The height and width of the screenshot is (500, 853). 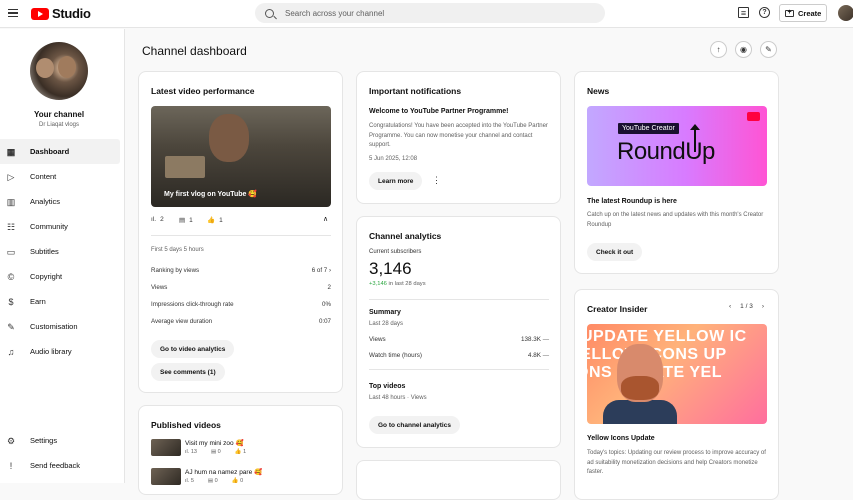 I want to click on image-text-line: ICONS UPDATE YEL, so click(x=654, y=372).